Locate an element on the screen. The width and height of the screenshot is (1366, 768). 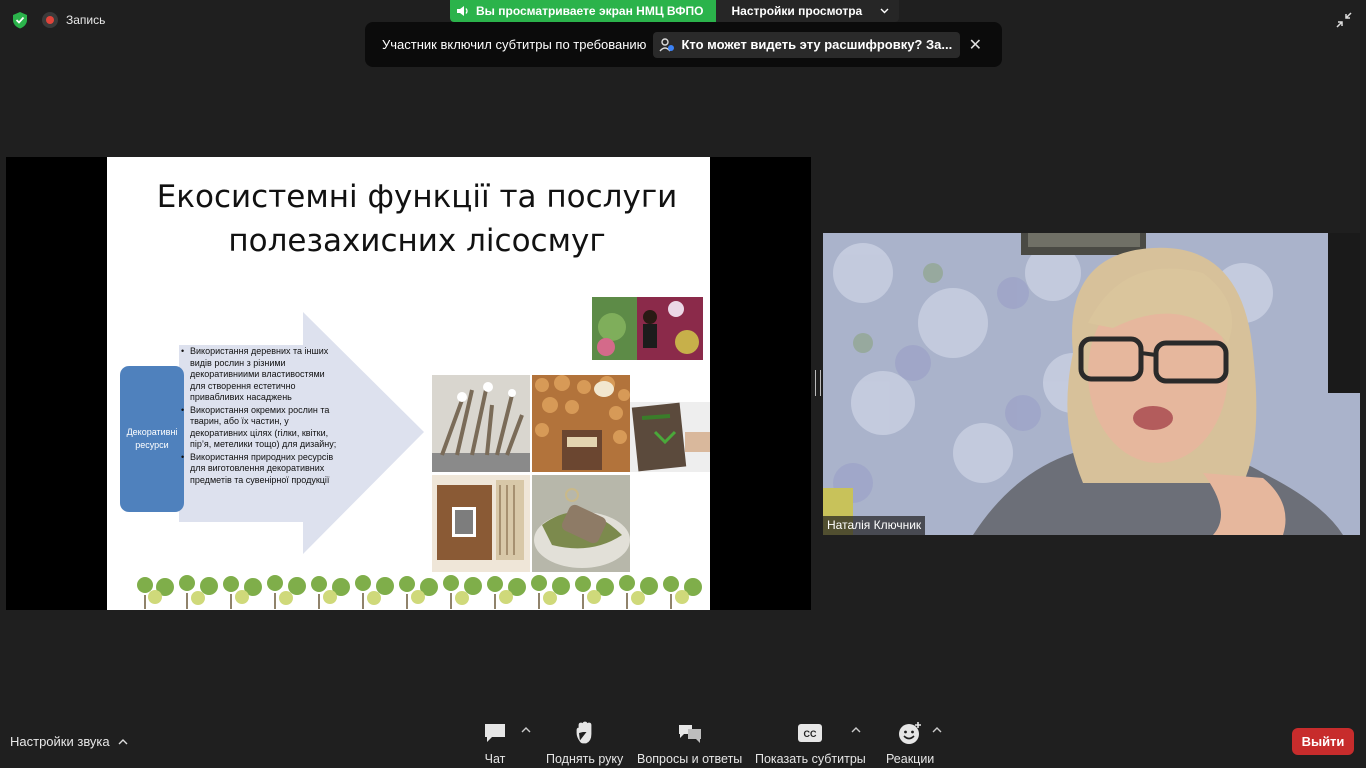
captions-notification-text: Участник включил субтитры по требованию is located at coordinates (514, 44).